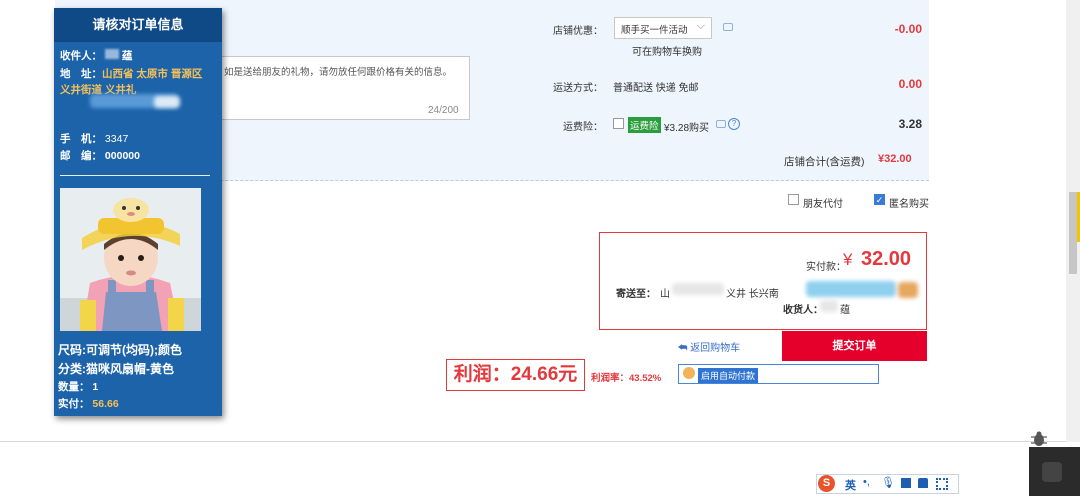 Image resolution: width=1080 pixels, height=496 pixels. I want to click on address-line-1: 山西省 太原市 晋源区, so click(152, 74).